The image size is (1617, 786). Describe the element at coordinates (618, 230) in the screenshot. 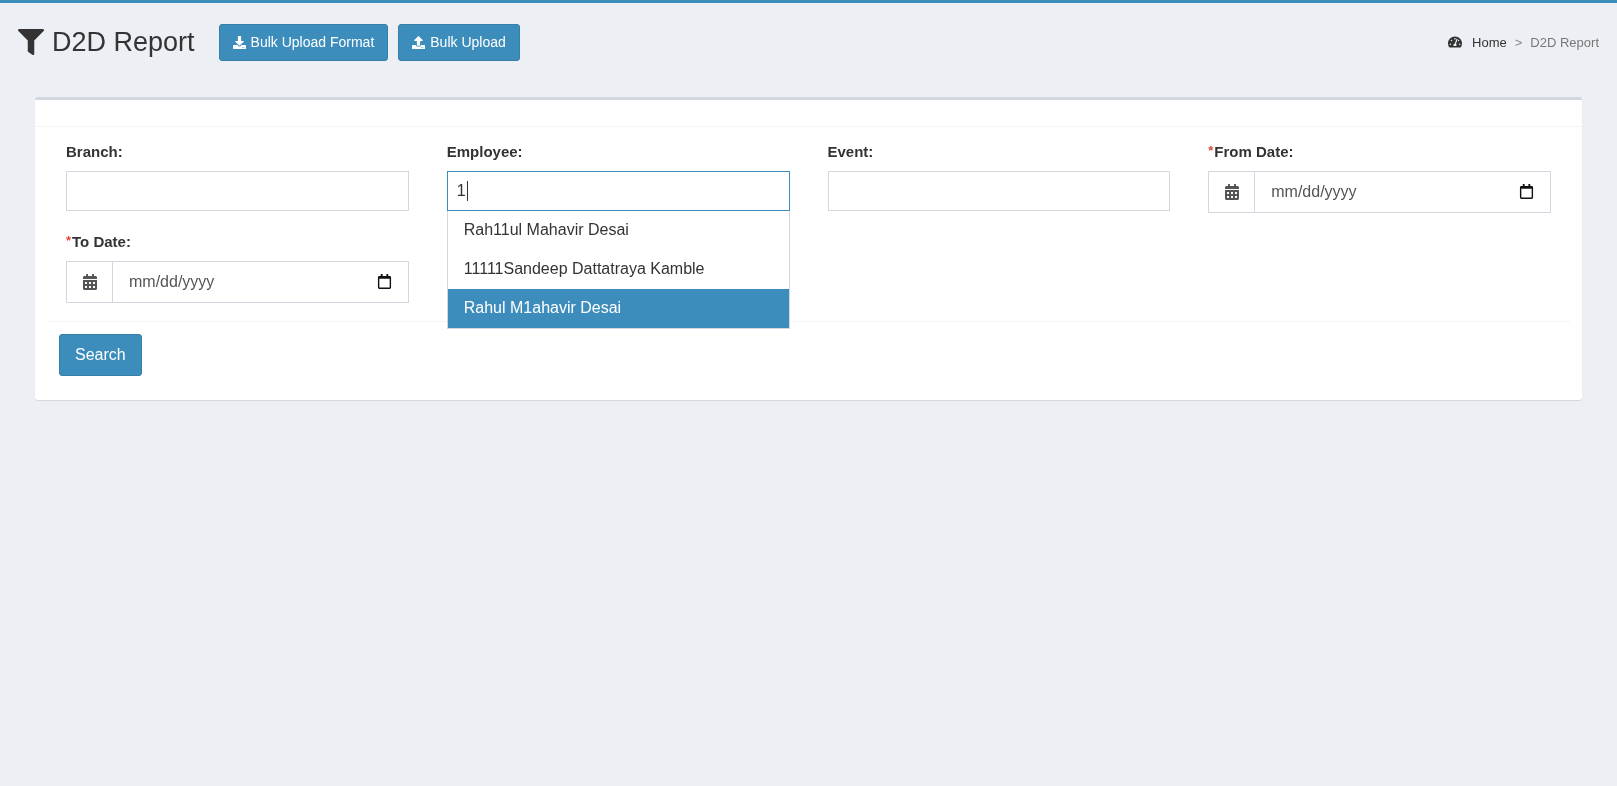

I see `suggestion-item: Rah11ul Mahavir Desai` at that location.